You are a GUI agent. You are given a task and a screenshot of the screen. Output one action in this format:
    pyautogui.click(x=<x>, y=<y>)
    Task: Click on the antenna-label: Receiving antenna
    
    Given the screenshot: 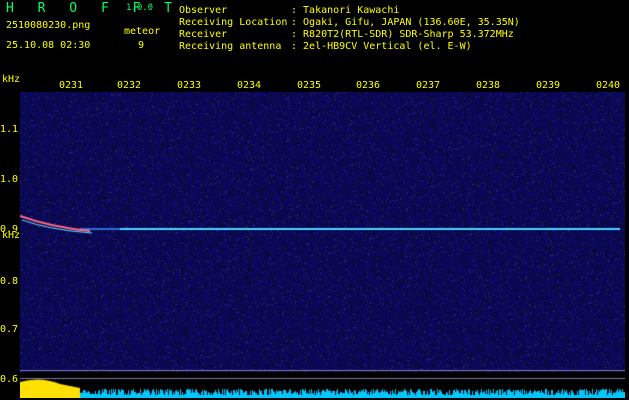 What is the action you would take?
    pyautogui.click(x=230, y=46)
    